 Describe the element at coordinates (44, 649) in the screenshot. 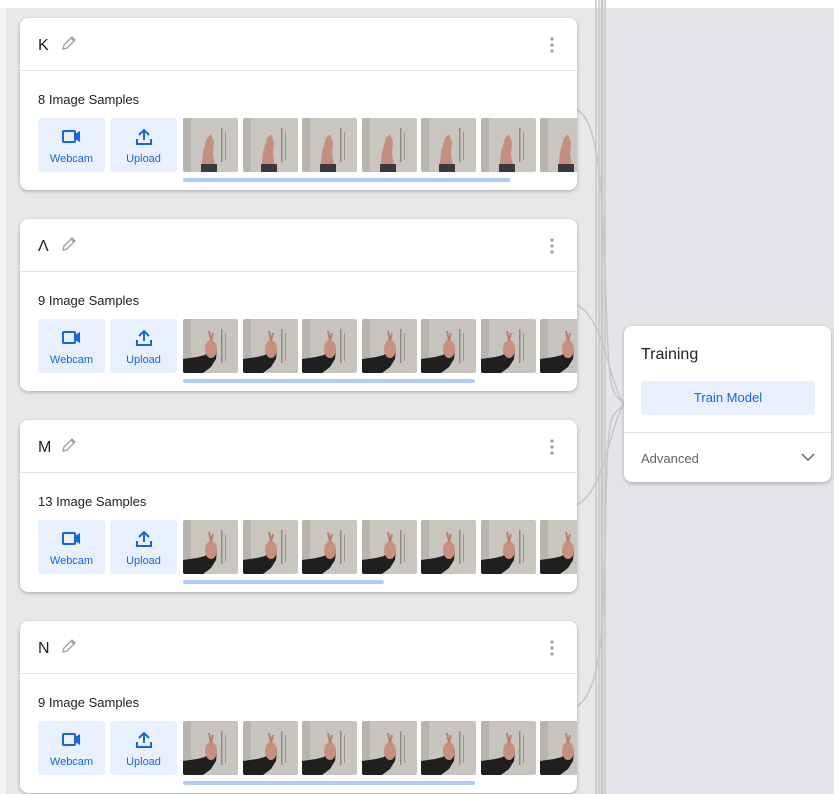

I see `class-name: N` at that location.